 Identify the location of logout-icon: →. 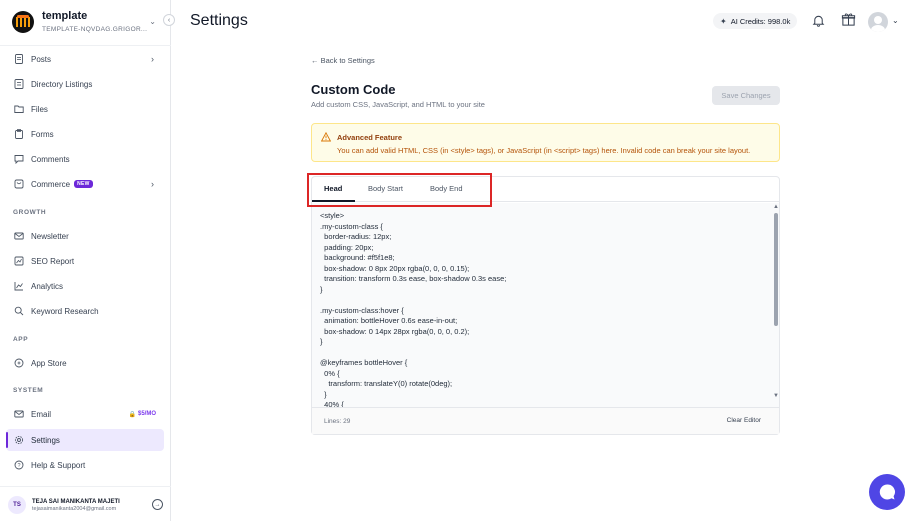
(157, 504).